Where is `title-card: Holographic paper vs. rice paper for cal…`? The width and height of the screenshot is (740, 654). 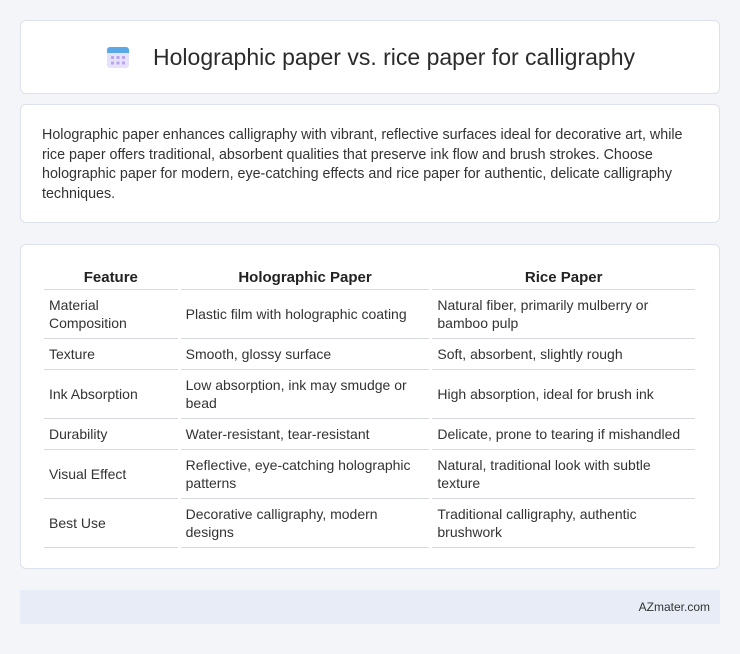
title-card: Holographic paper vs. rice paper for cal… is located at coordinates (370, 57).